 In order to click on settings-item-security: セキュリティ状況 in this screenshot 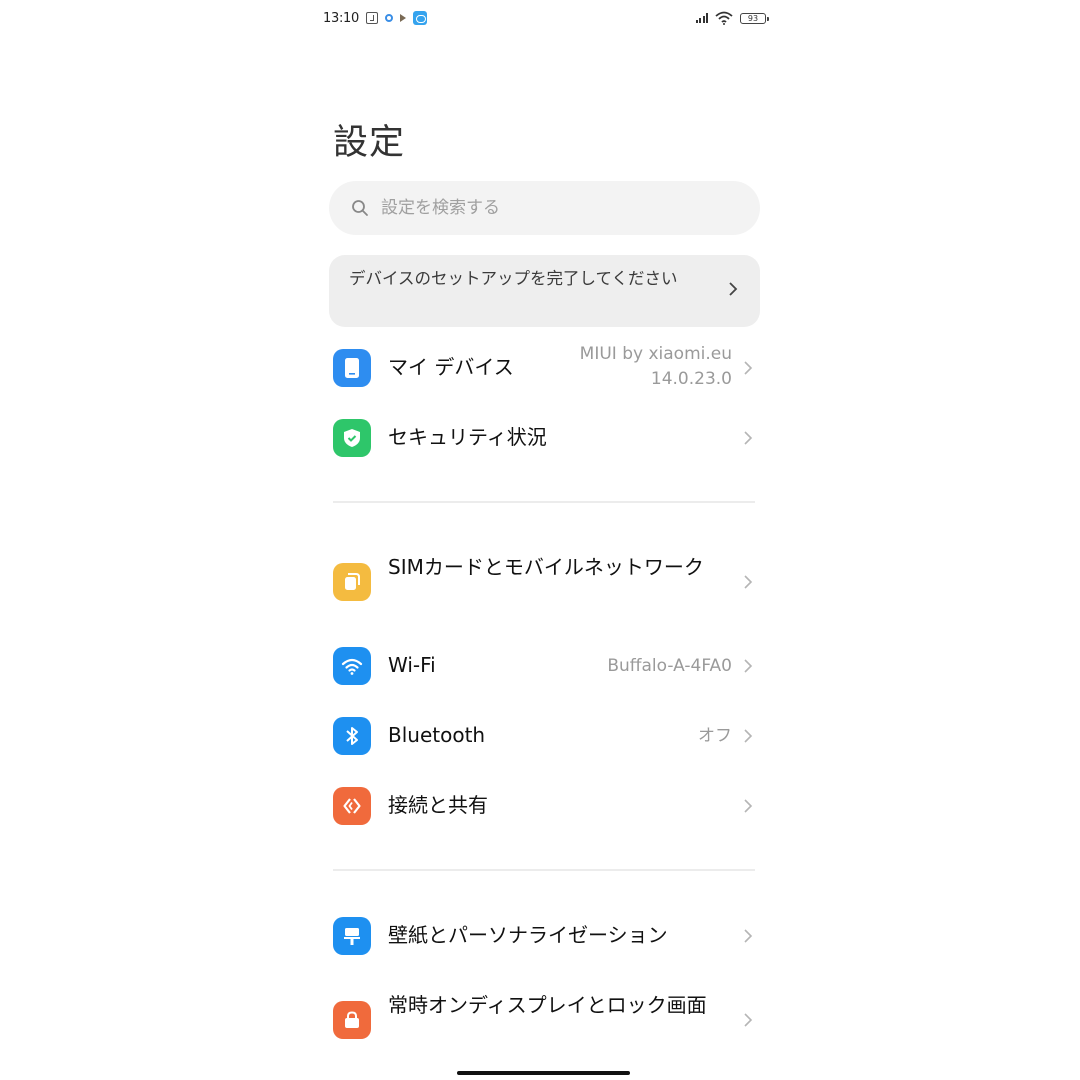, I will do `click(542, 438)`.